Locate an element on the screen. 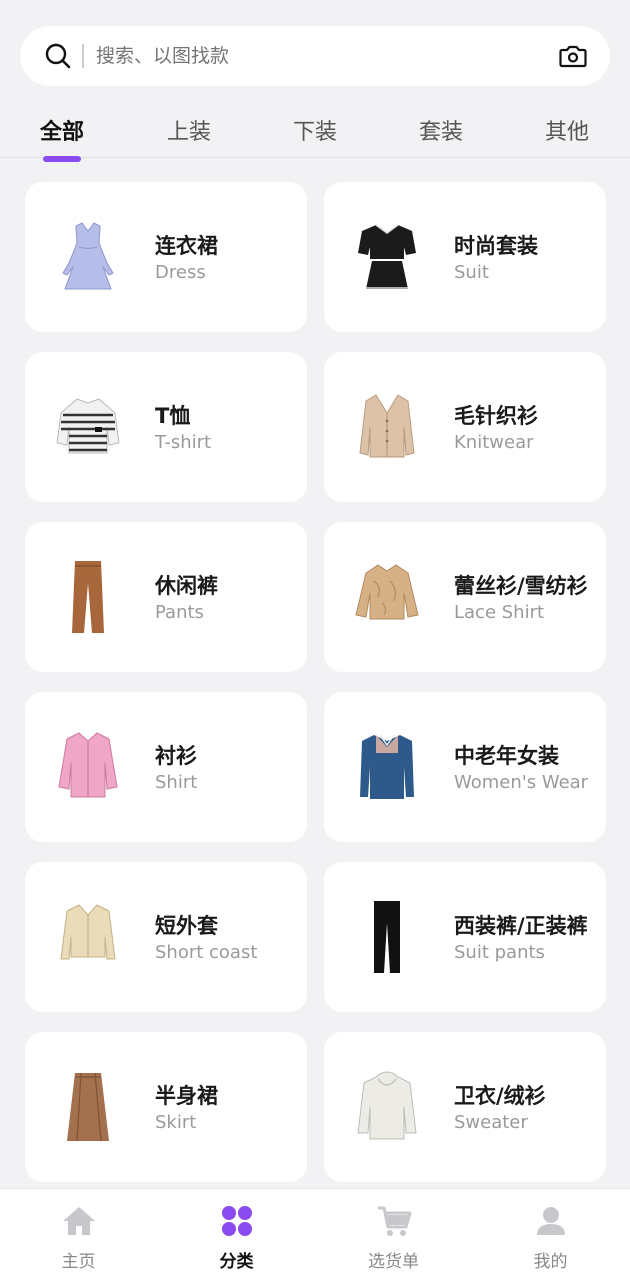 Image resolution: width=630 pixels, height=1280 pixels. dress-icon is located at coordinates (88, 256).